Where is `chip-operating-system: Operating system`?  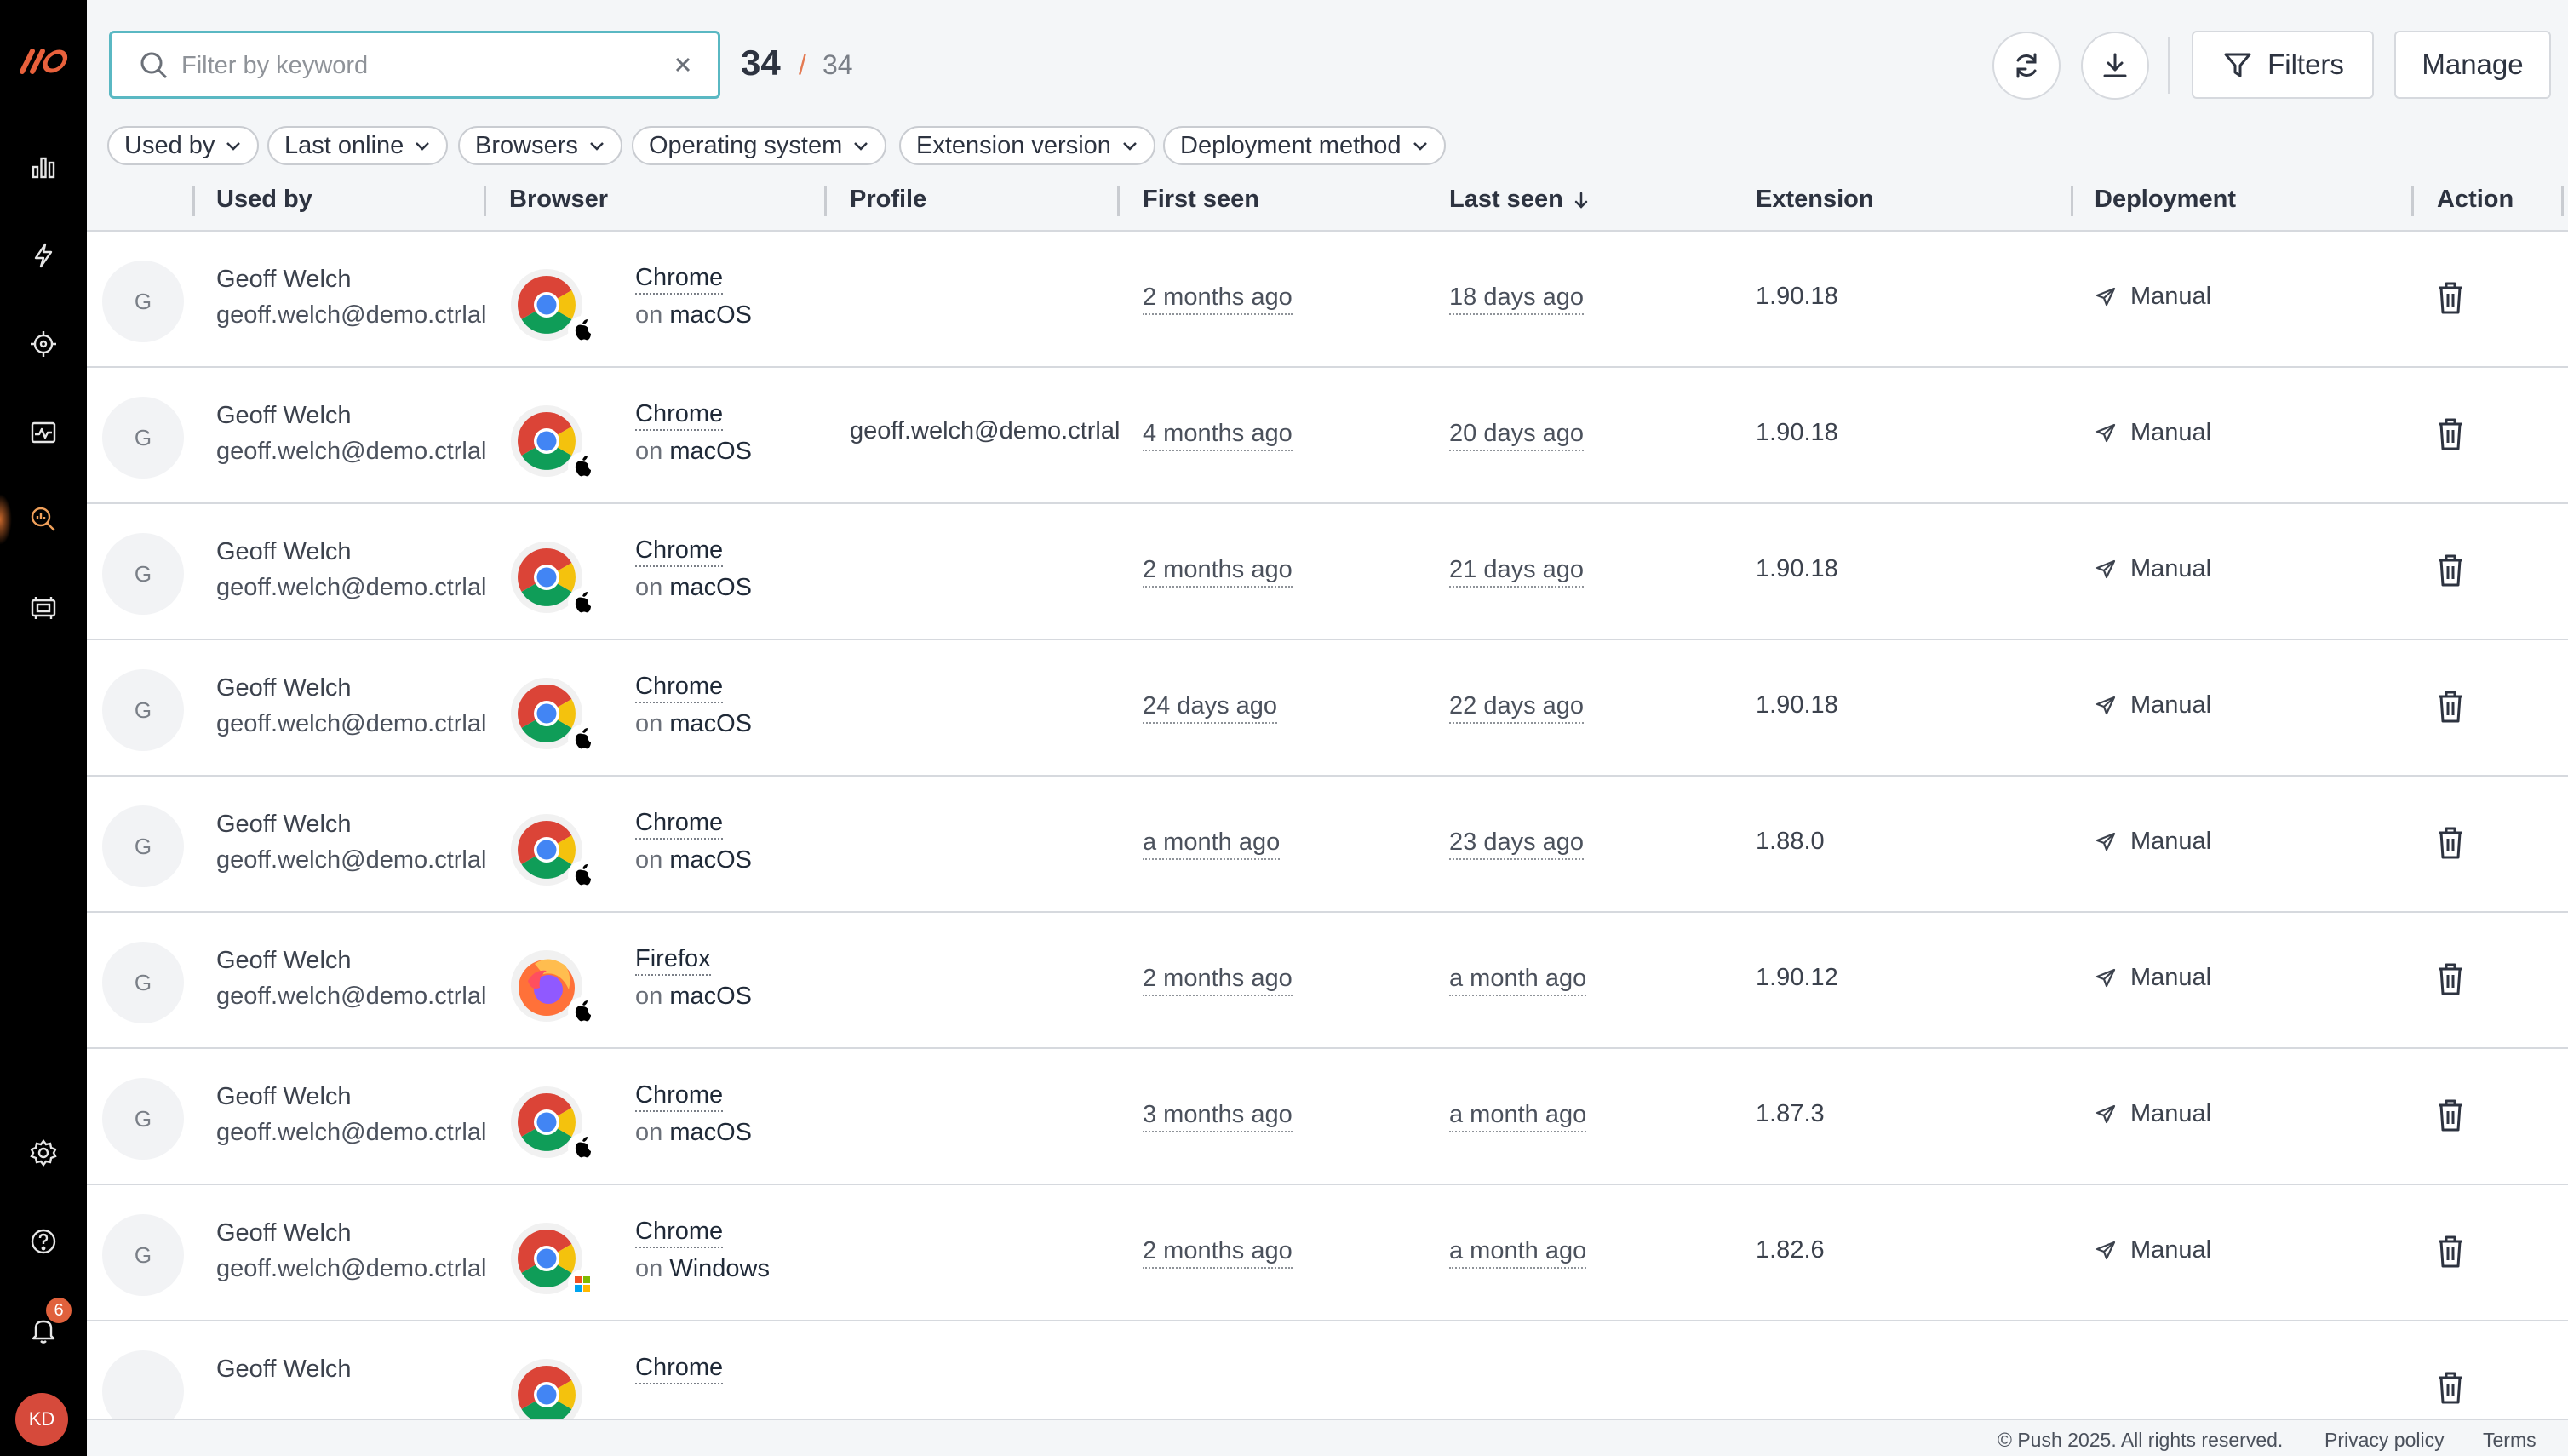 chip-operating-system: Operating system is located at coordinates (759, 145).